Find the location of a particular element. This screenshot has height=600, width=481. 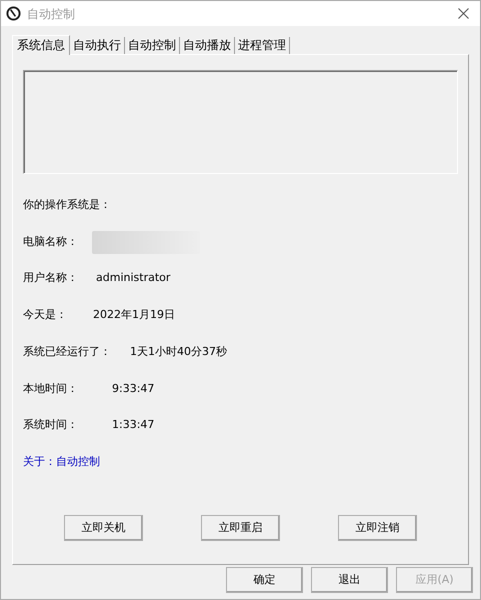

close-icon is located at coordinates (463, 13).